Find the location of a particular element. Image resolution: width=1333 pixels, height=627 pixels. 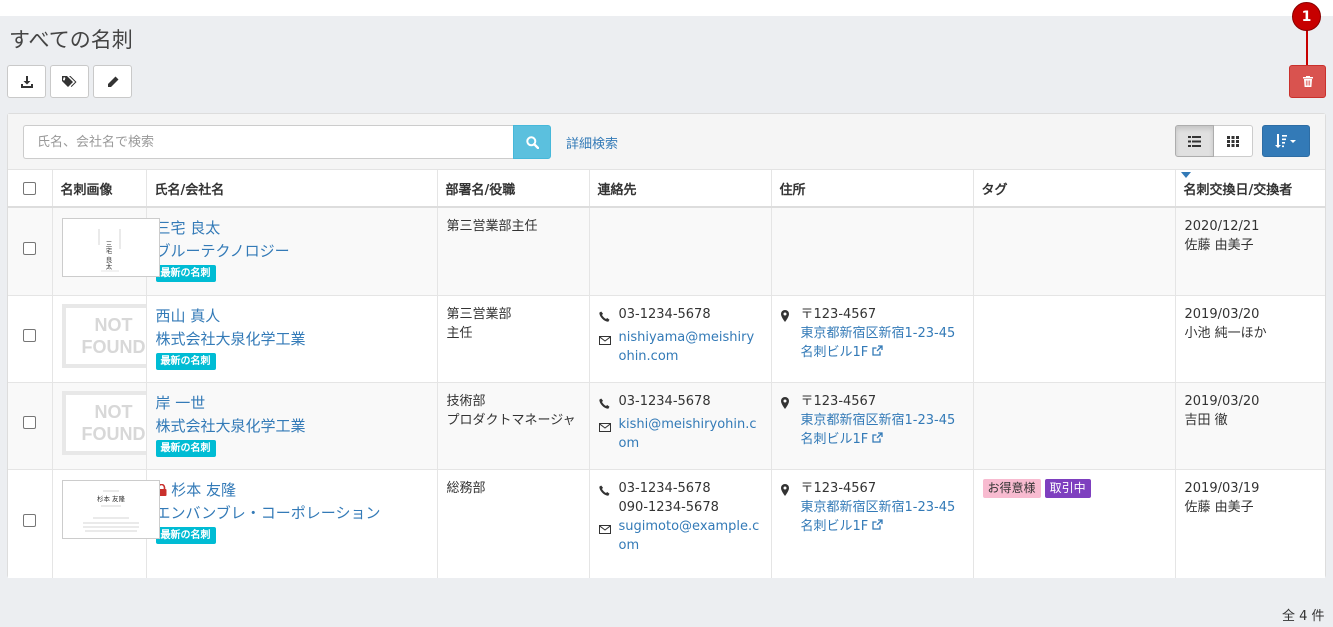

dept-cell: 総務部 is located at coordinates (513, 523).